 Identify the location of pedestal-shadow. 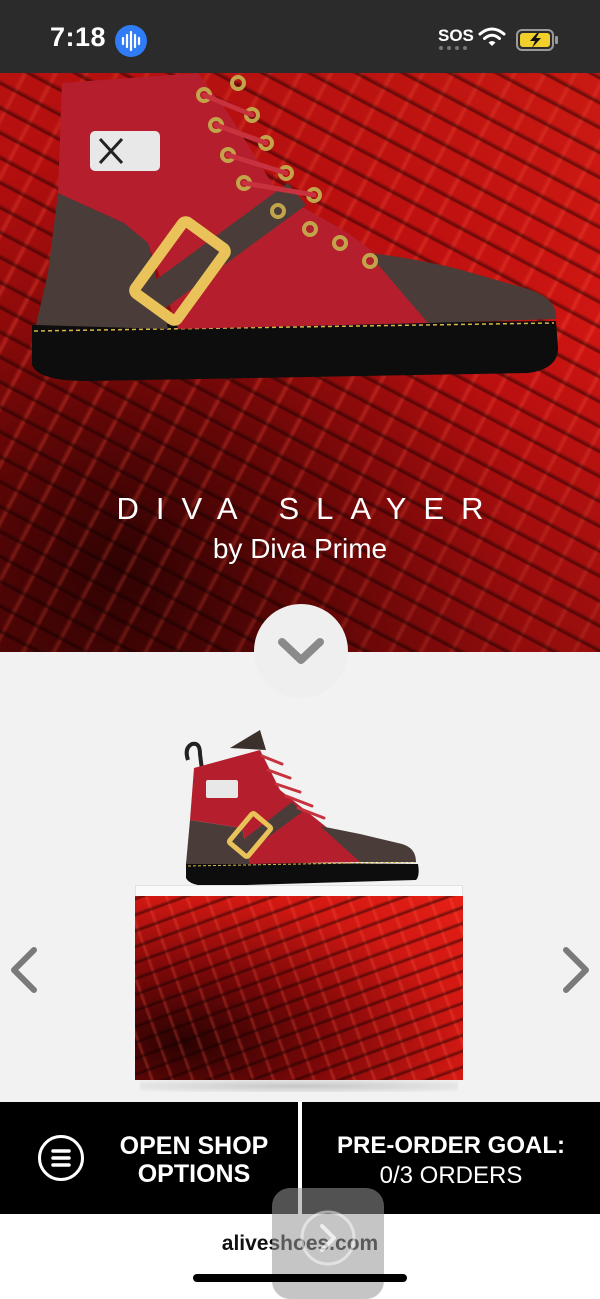
(299, 1086).